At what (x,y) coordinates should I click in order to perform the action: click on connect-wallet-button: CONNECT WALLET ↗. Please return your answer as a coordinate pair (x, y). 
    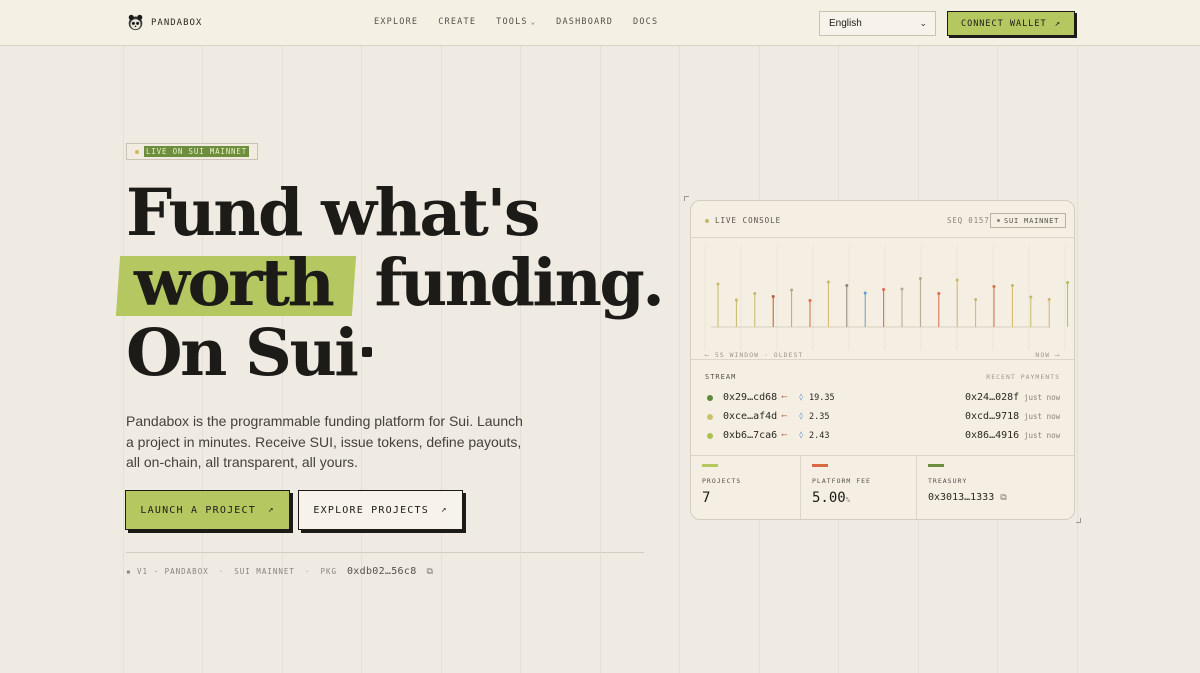
    Looking at the image, I should click on (1011, 23).